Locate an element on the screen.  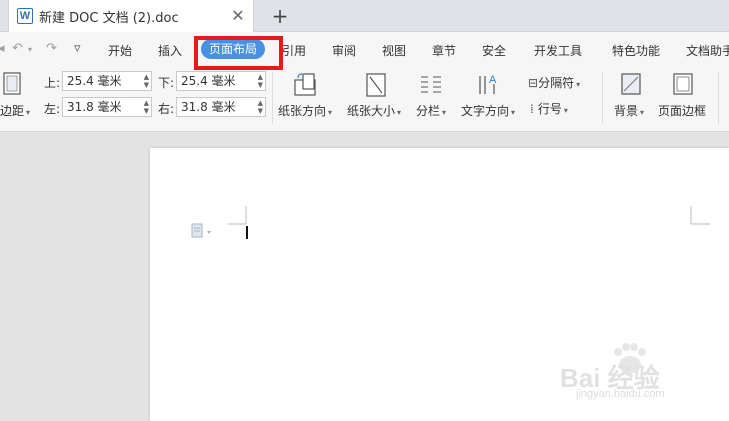
left-margin-input: 31.8 毫米 ▲ ▼ is located at coordinates (107, 107).